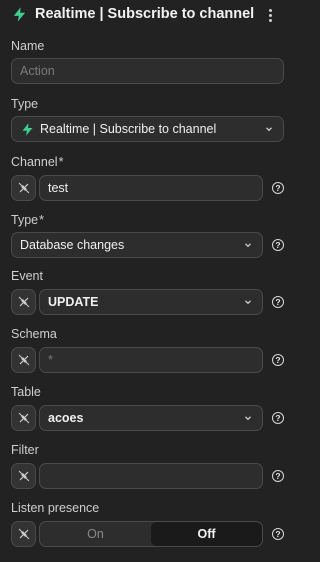 Image resolution: width=320 pixels, height=562 pixels. What do you see at coordinates (25, 104) in the screenshot?
I see `type-label: Type` at bounding box center [25, 104].